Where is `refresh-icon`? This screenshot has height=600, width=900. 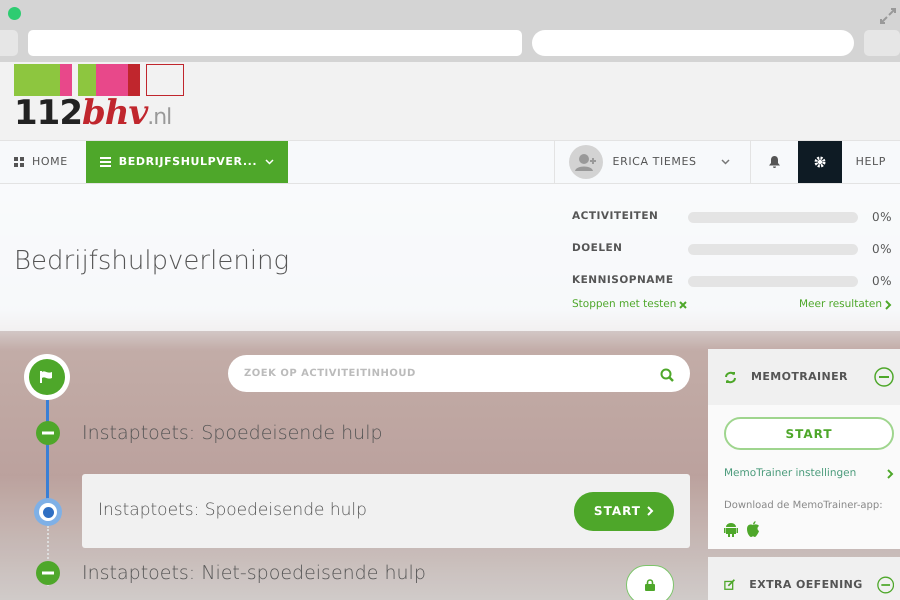
refresh-icon is located at coordinates (730, 377).